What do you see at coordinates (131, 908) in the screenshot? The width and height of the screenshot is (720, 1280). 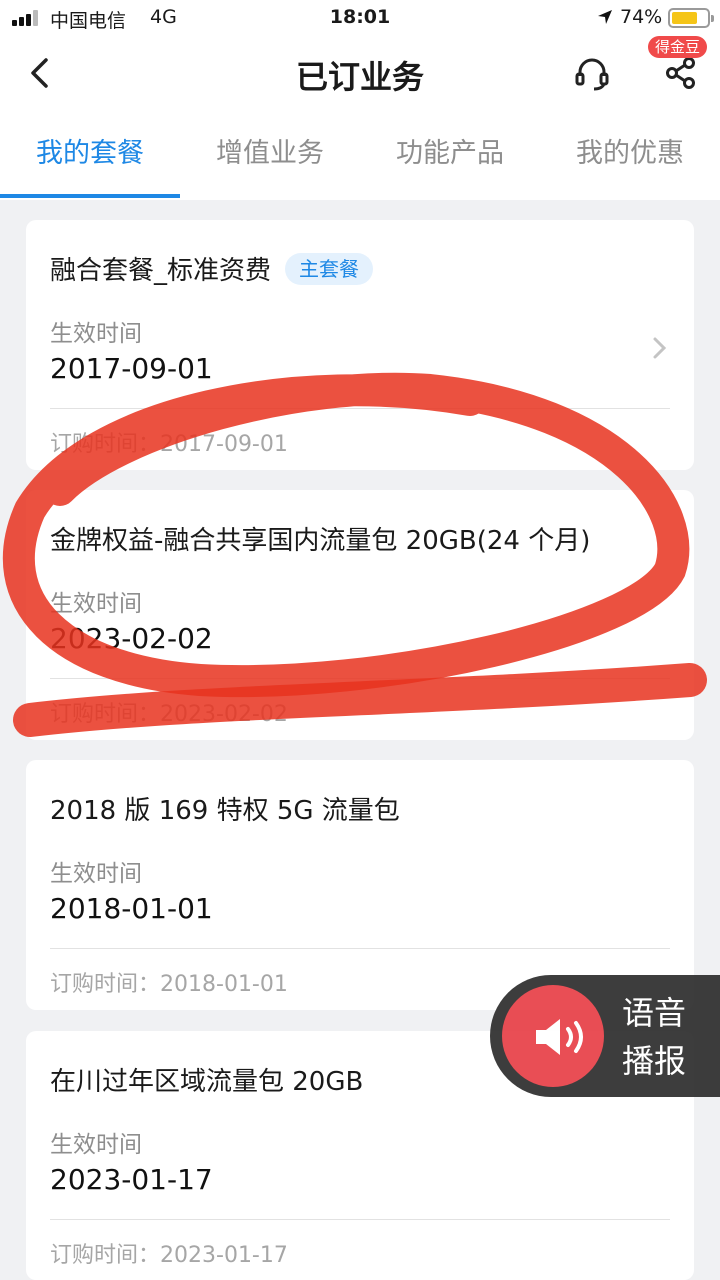 I see `effective-date: 2018-01-01` at bounding box center [131, 908].